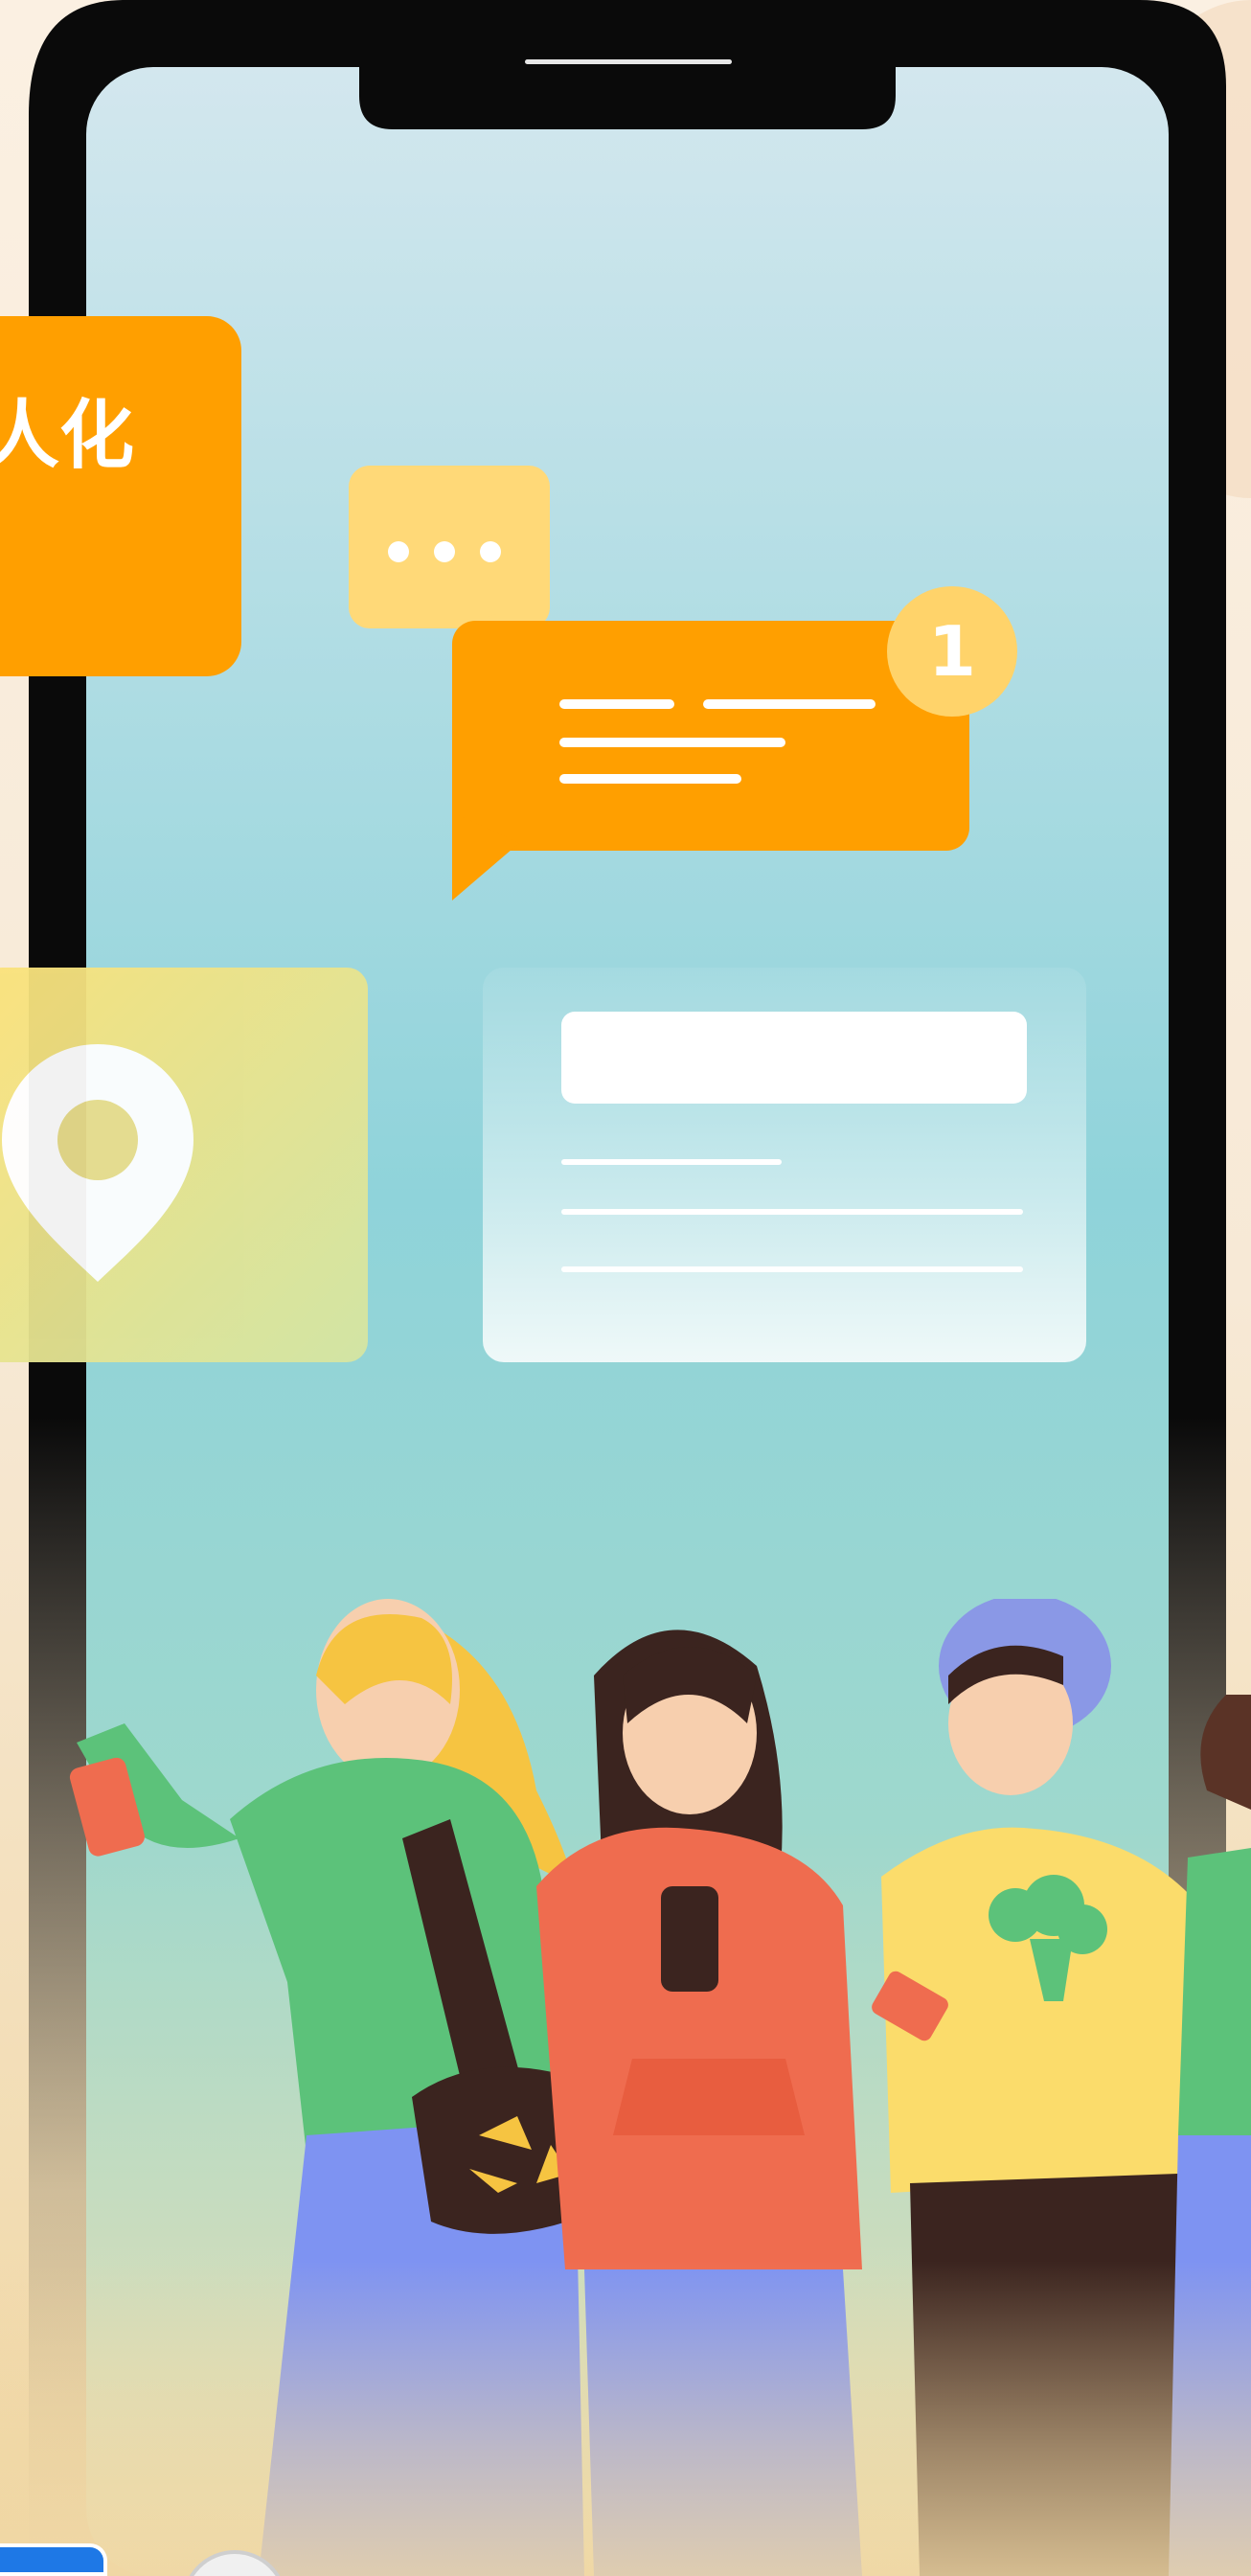  I want to click on info-card-header-bar, so click(794, 1058).